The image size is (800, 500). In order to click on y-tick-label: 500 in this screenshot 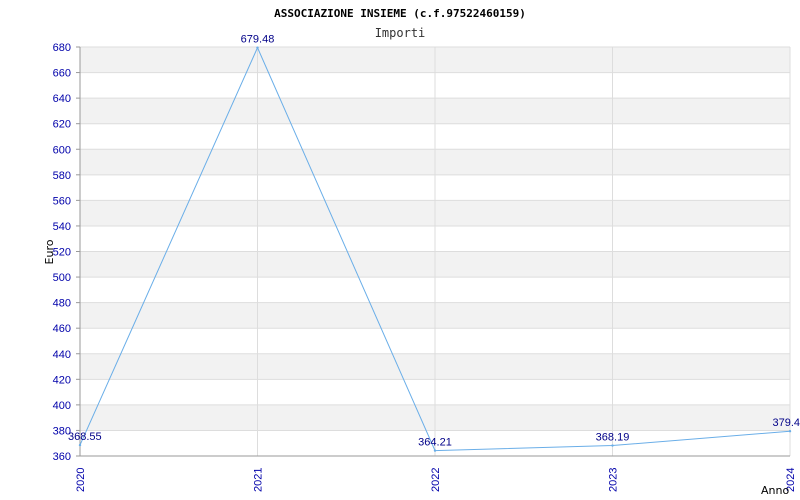, I will do `click(62, 278)`.